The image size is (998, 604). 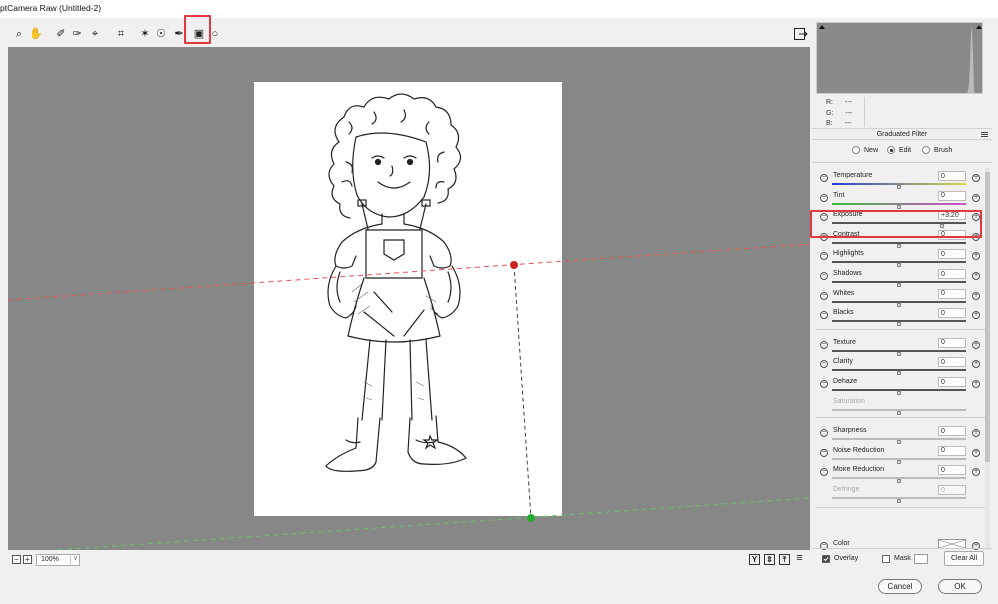 What do you see at coordinates (36, 34) in the screenshot?
I see `hand-icon: ✋` at bounding box center [36, 34].